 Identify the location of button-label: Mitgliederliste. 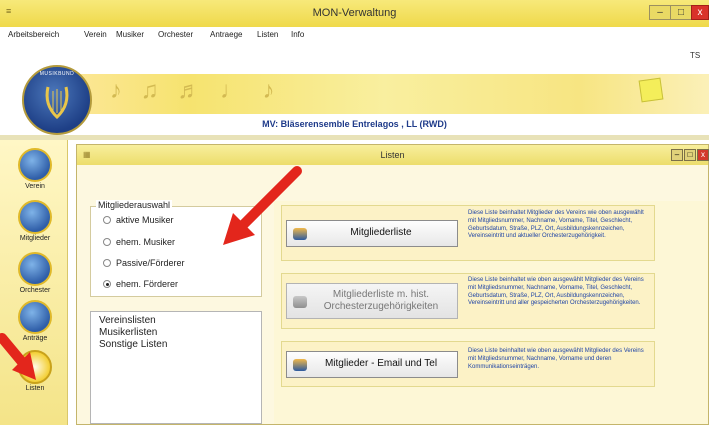
(381, 233).